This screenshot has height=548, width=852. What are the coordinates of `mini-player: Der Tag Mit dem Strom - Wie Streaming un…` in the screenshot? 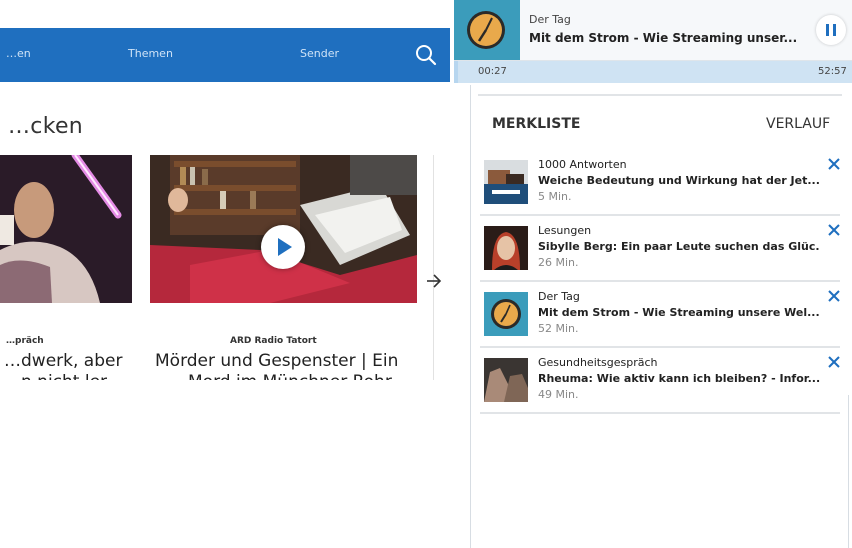 It's located at (653, 30).